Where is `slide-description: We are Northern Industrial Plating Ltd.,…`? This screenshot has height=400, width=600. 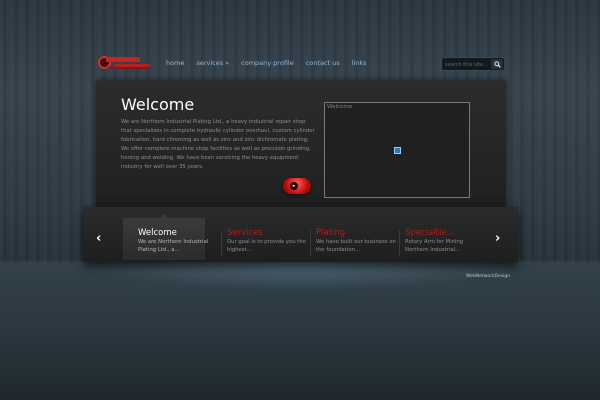 slide-description: We are Northern Industrial Plating Ltd.,… is located at coordinates (173, 246).